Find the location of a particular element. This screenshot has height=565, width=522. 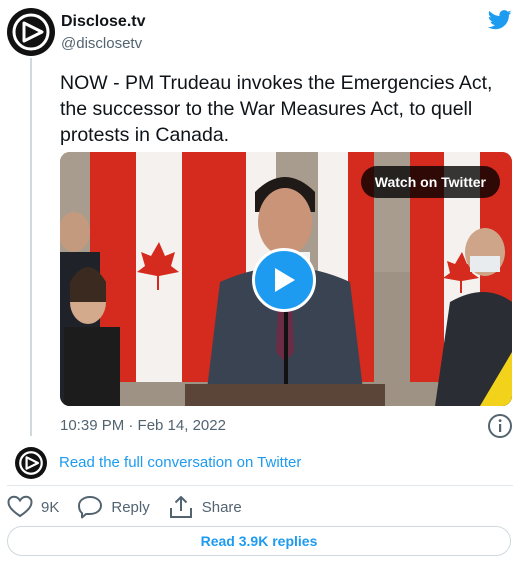

divider is located at coordinates (260, 485).